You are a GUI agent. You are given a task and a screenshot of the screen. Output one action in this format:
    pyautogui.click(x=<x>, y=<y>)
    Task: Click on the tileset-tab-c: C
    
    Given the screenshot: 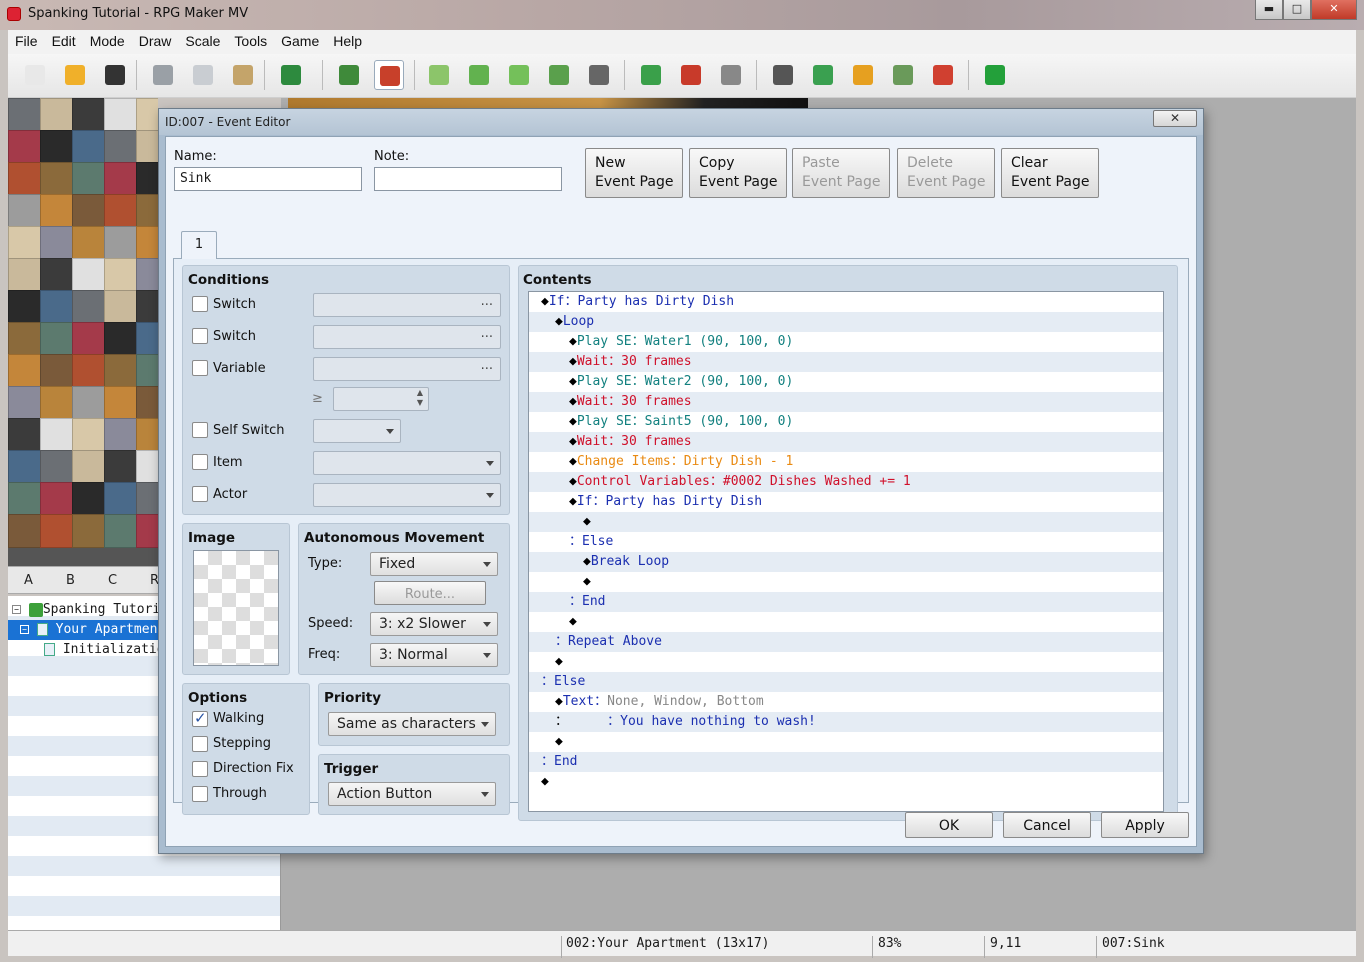 What is the action you would take?
    pyautogui.click(x=112, y=580)
    